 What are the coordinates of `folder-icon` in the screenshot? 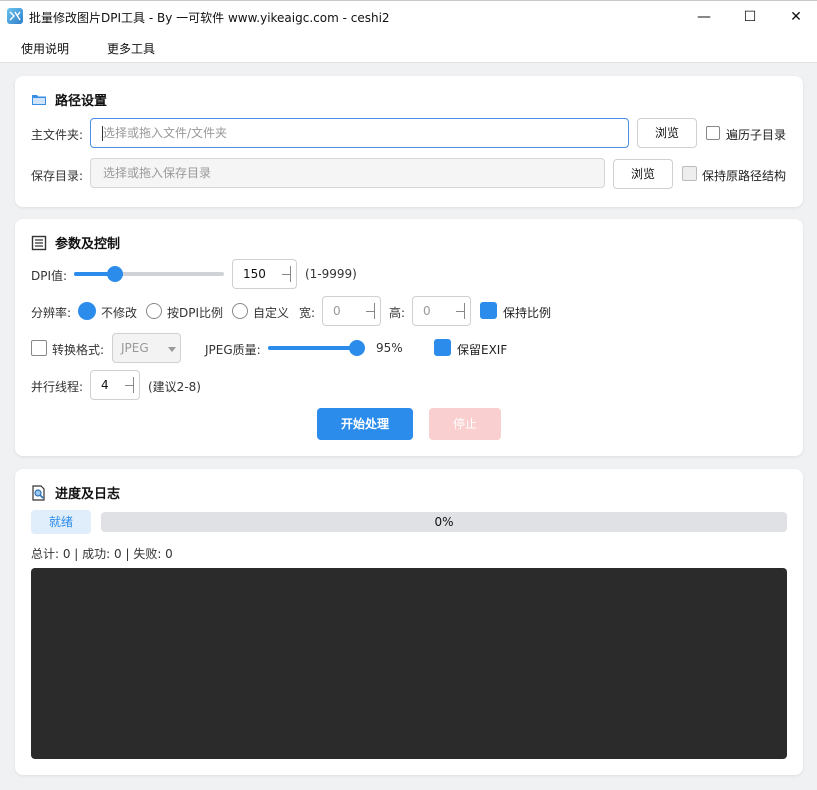 It's located at (39, 100).